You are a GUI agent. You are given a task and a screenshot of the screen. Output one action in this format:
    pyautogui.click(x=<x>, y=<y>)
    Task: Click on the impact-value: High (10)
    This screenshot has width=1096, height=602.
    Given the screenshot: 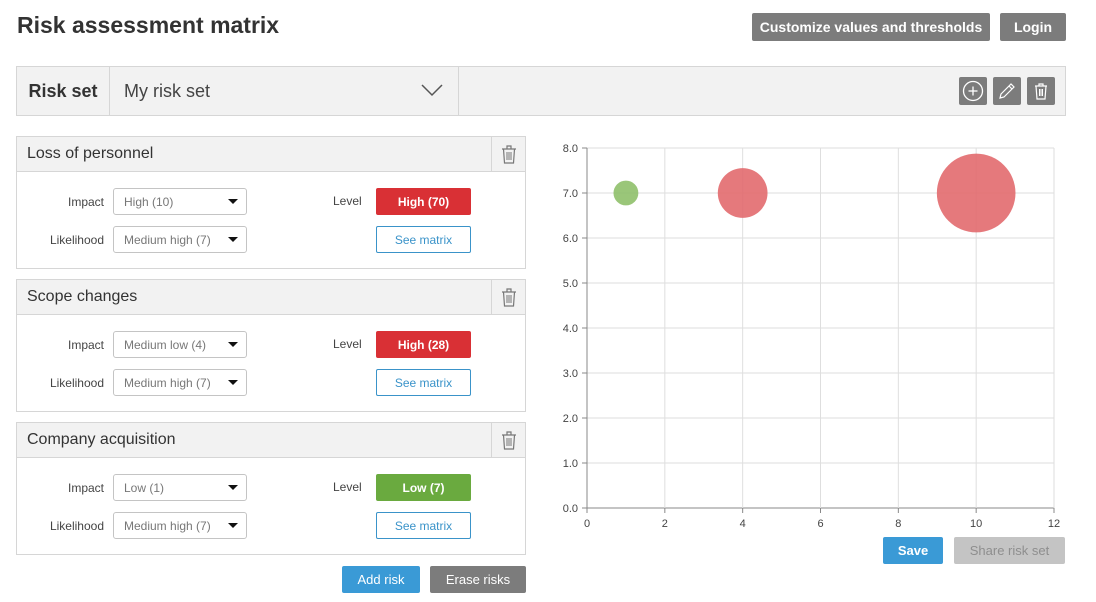 What is the action you would take?
    pyautogui.click(x=149, y=201)
    